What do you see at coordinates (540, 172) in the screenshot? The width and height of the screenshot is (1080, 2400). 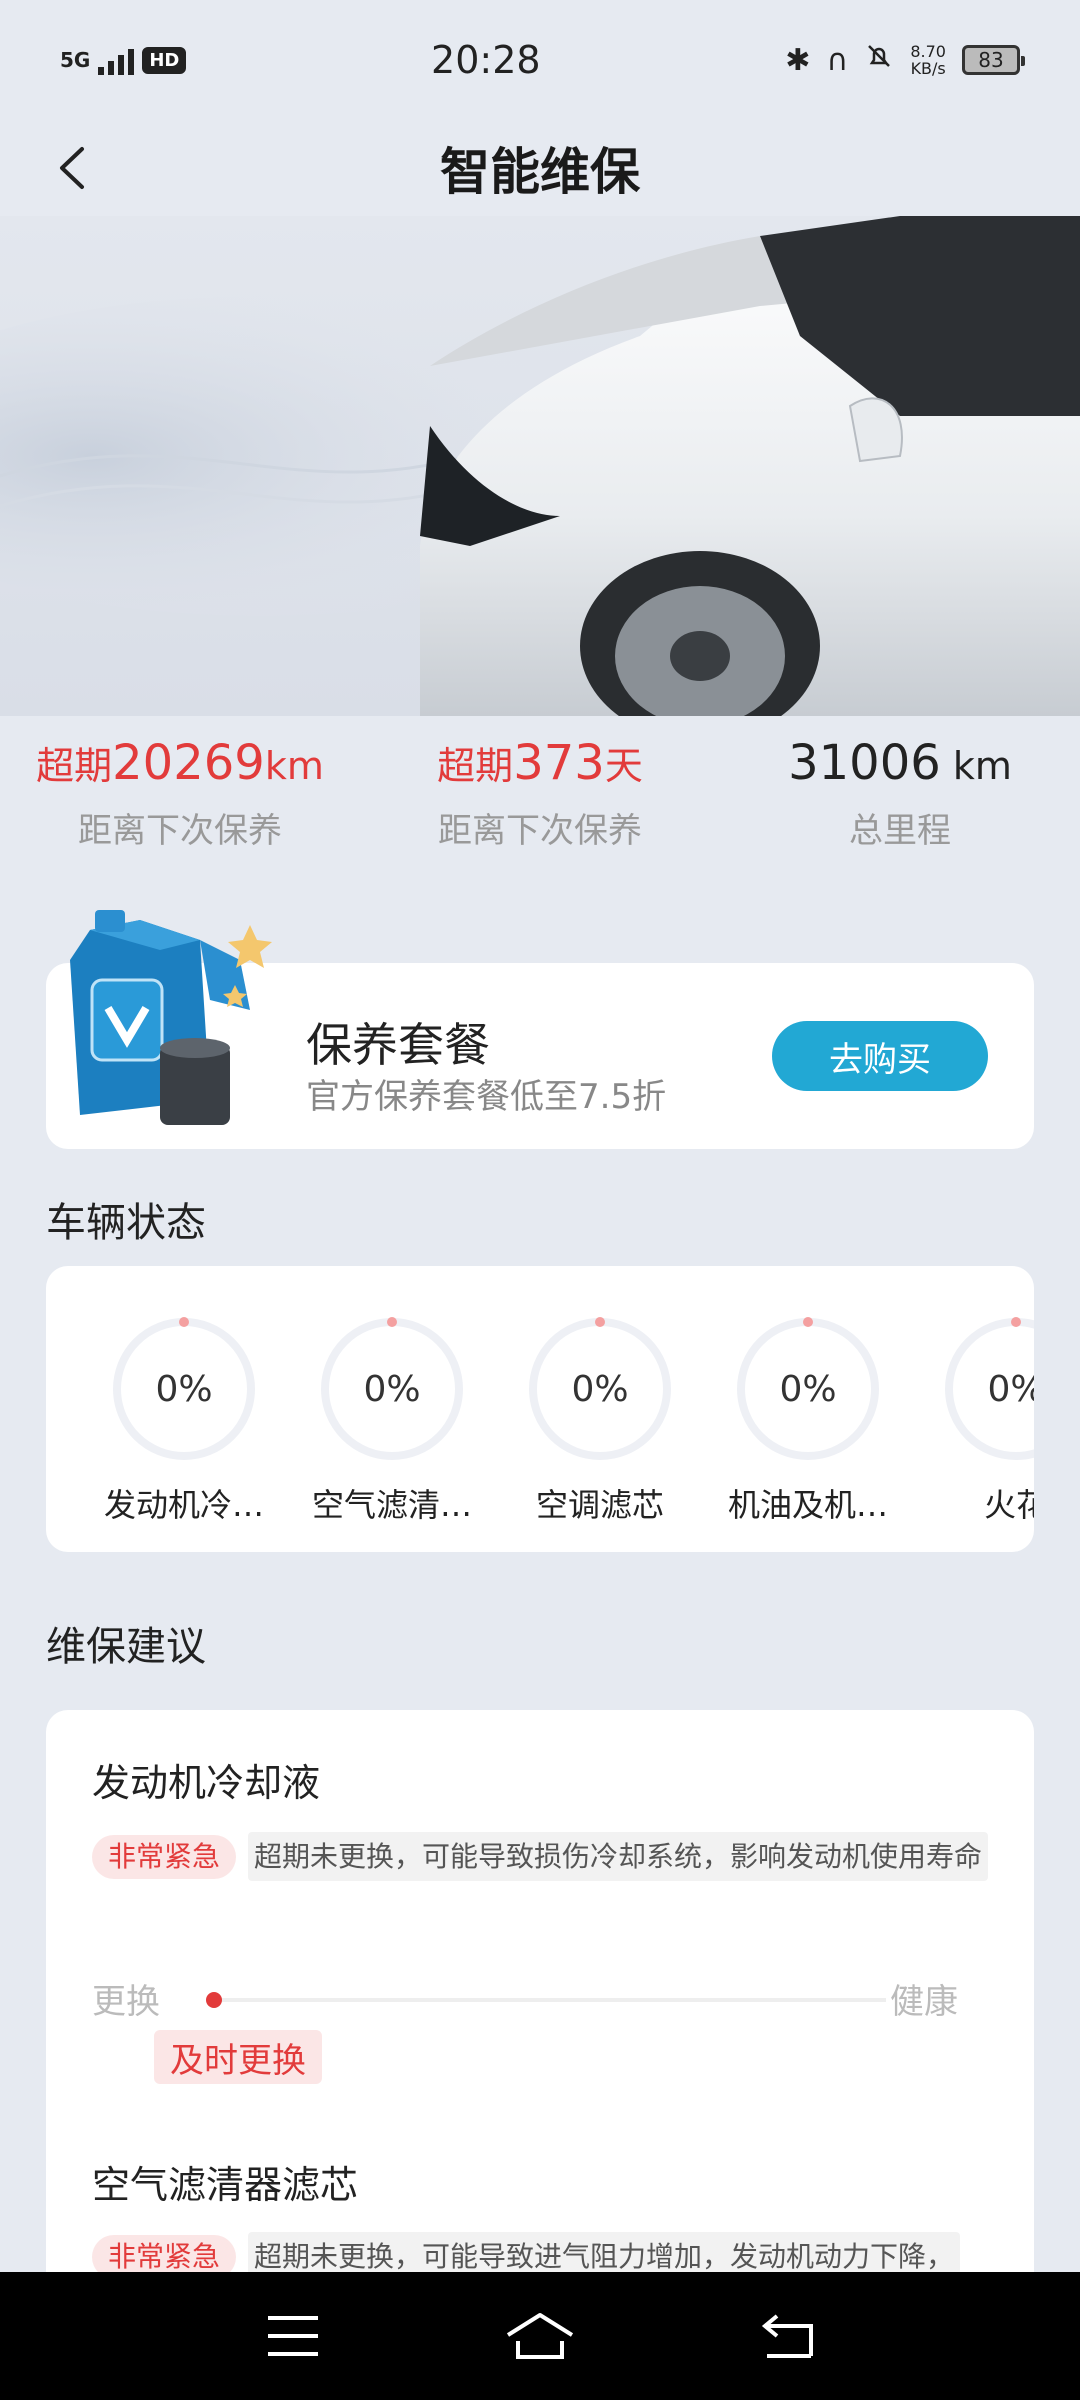 I see `page-title: 智能维保` at bounding box center [540, 172].